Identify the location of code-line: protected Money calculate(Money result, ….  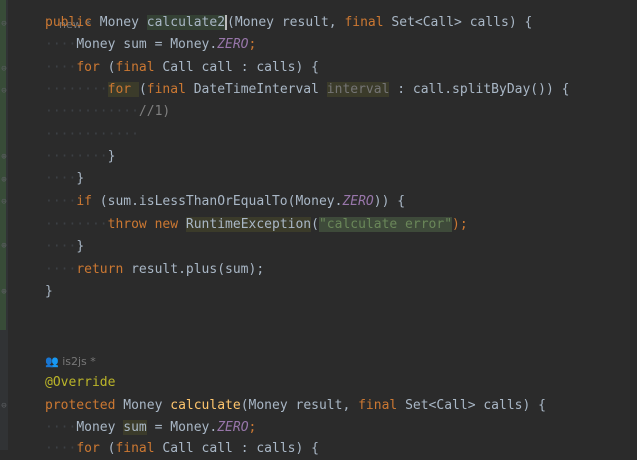
(295, 406).